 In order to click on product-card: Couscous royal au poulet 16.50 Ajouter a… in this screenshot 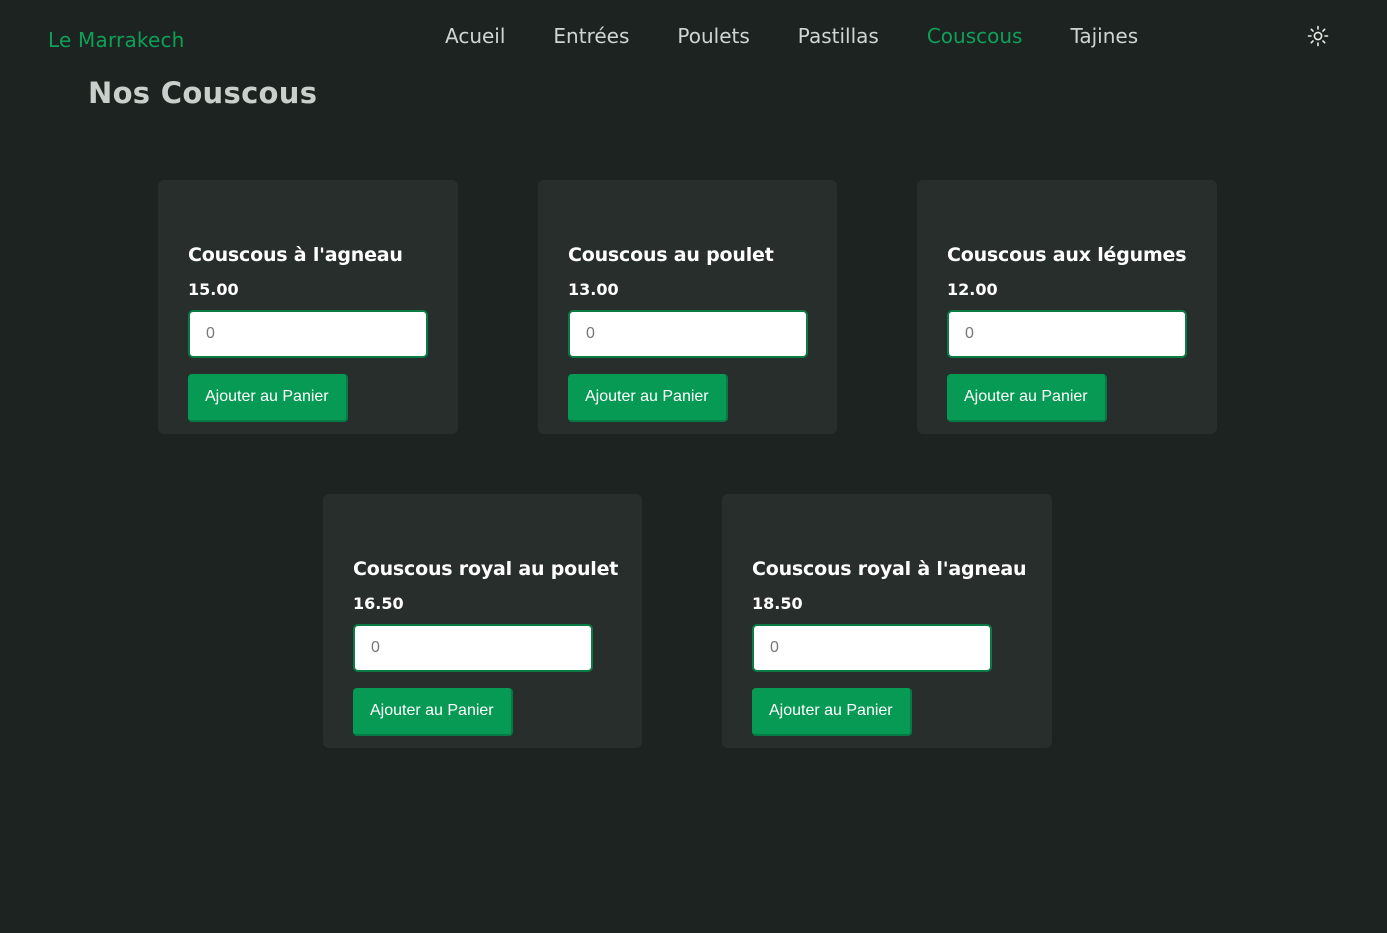, I will do `click(482, 621)`.